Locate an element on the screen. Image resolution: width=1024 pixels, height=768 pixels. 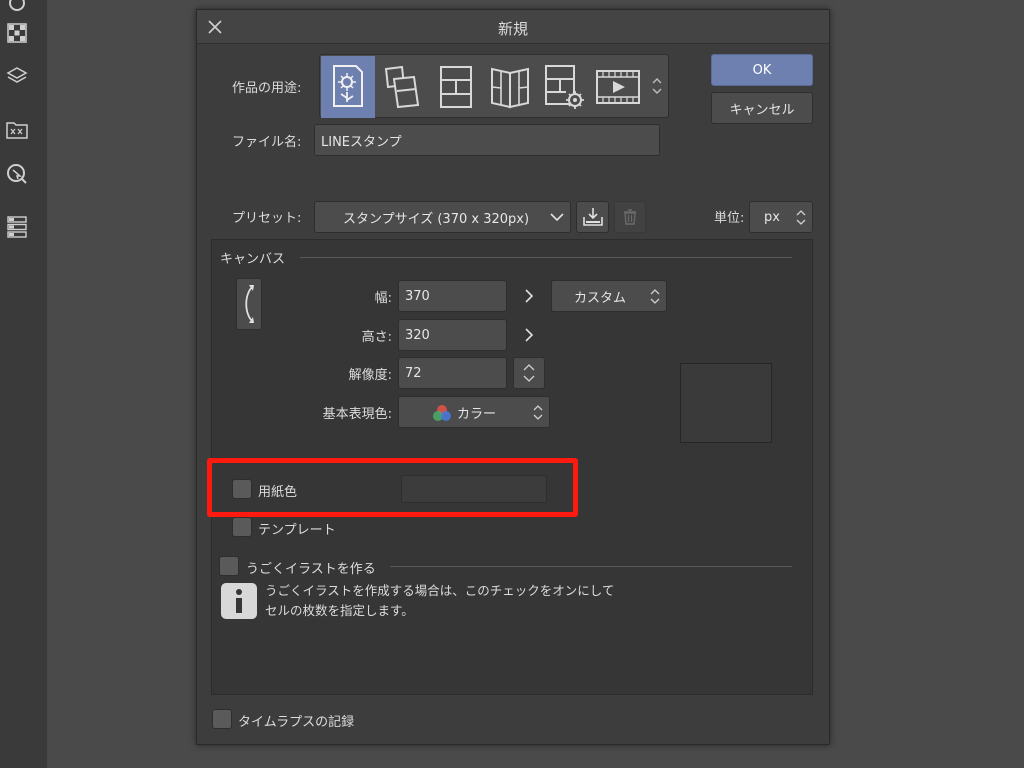
timelapse-label: タイムラプスの記録 is located at coordinates (296, 722).